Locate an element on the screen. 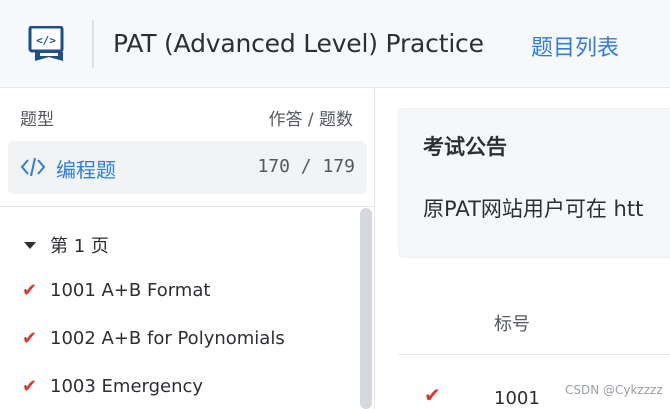 This screenshot has width=670, height=409. list-item: ✔ 1003 Emergency is located at coordinates (112, 386).